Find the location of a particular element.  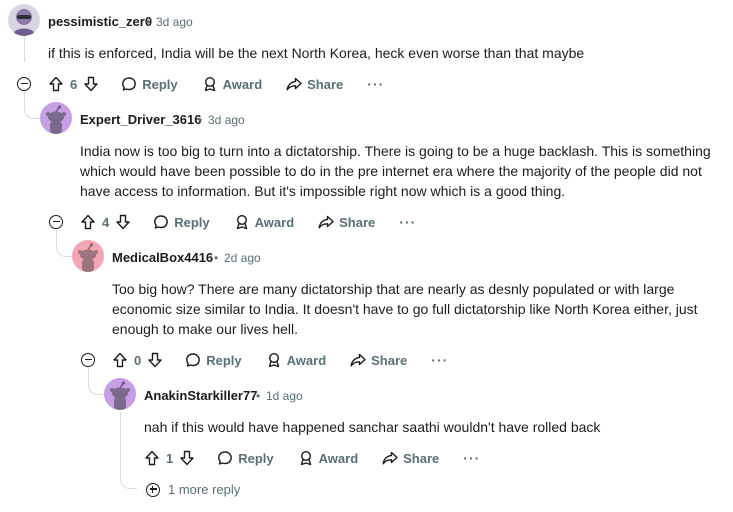

comment-username: MedicalBox4416 is located at coordinates (162, 257).